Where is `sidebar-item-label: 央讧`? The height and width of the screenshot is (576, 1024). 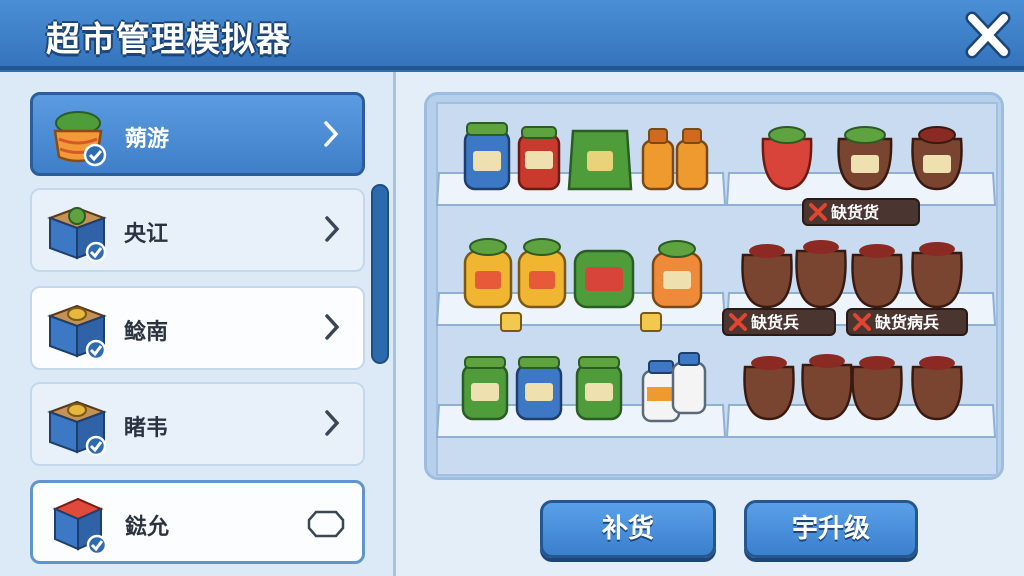
sidebar-item-label: 央讧 is located at coordinates (146, 234).